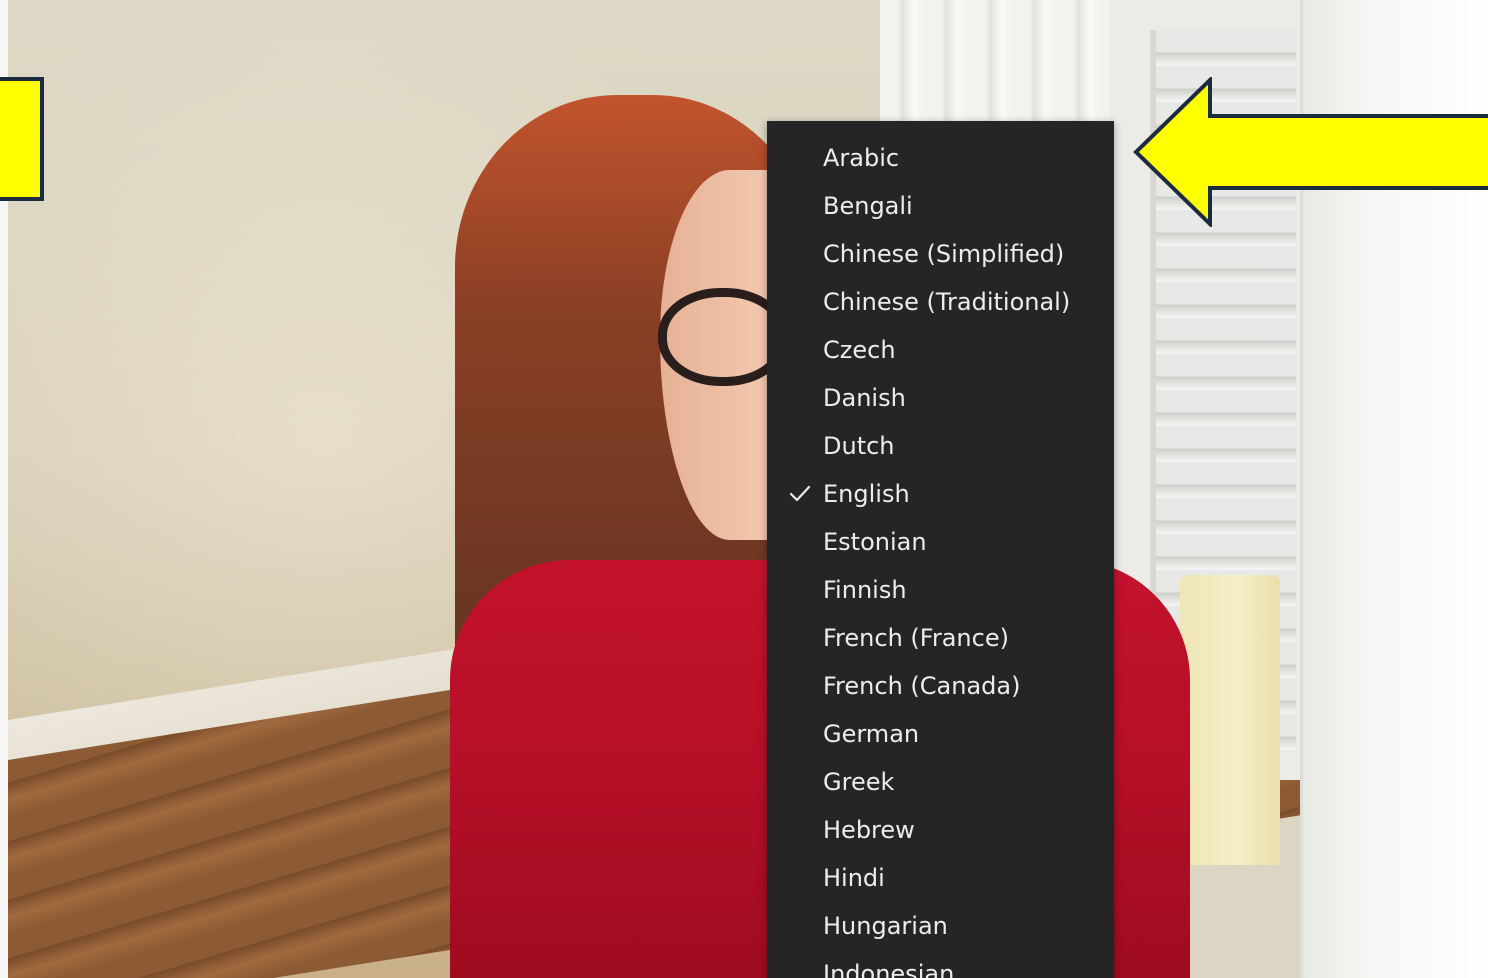 The image size is (1488, 978). I want to click on cabinet, so click(1230, 720).